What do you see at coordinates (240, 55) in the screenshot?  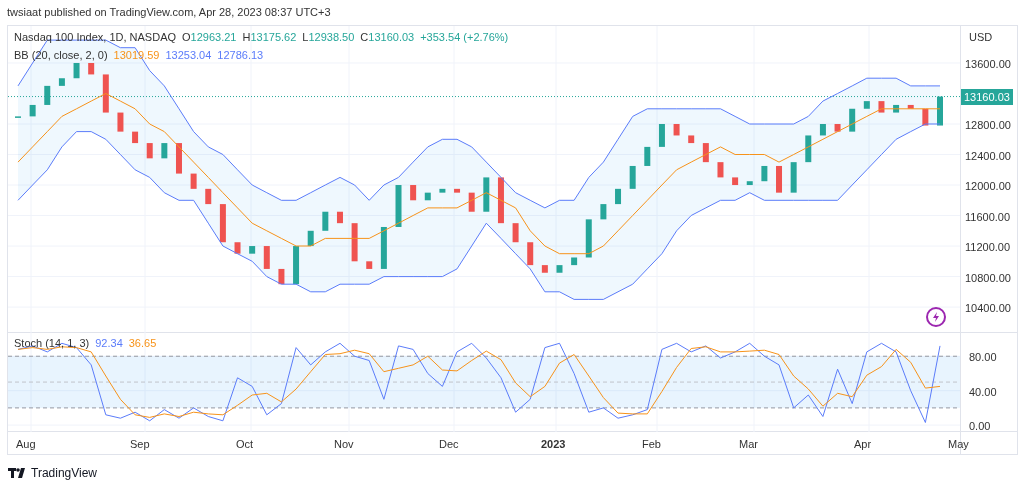 I see `indicator-value: 12786.13` at bounding box center [240, 55].